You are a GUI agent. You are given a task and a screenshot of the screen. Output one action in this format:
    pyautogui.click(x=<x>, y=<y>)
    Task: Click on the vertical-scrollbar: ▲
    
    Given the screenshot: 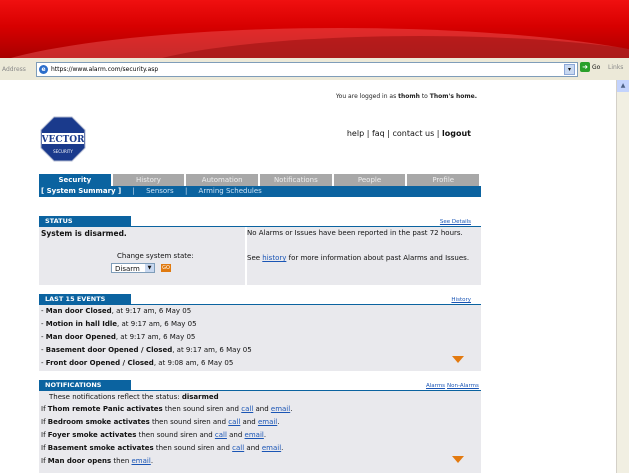 What is the action you would take?
    pyautogui.click(x=622, y=276)
    